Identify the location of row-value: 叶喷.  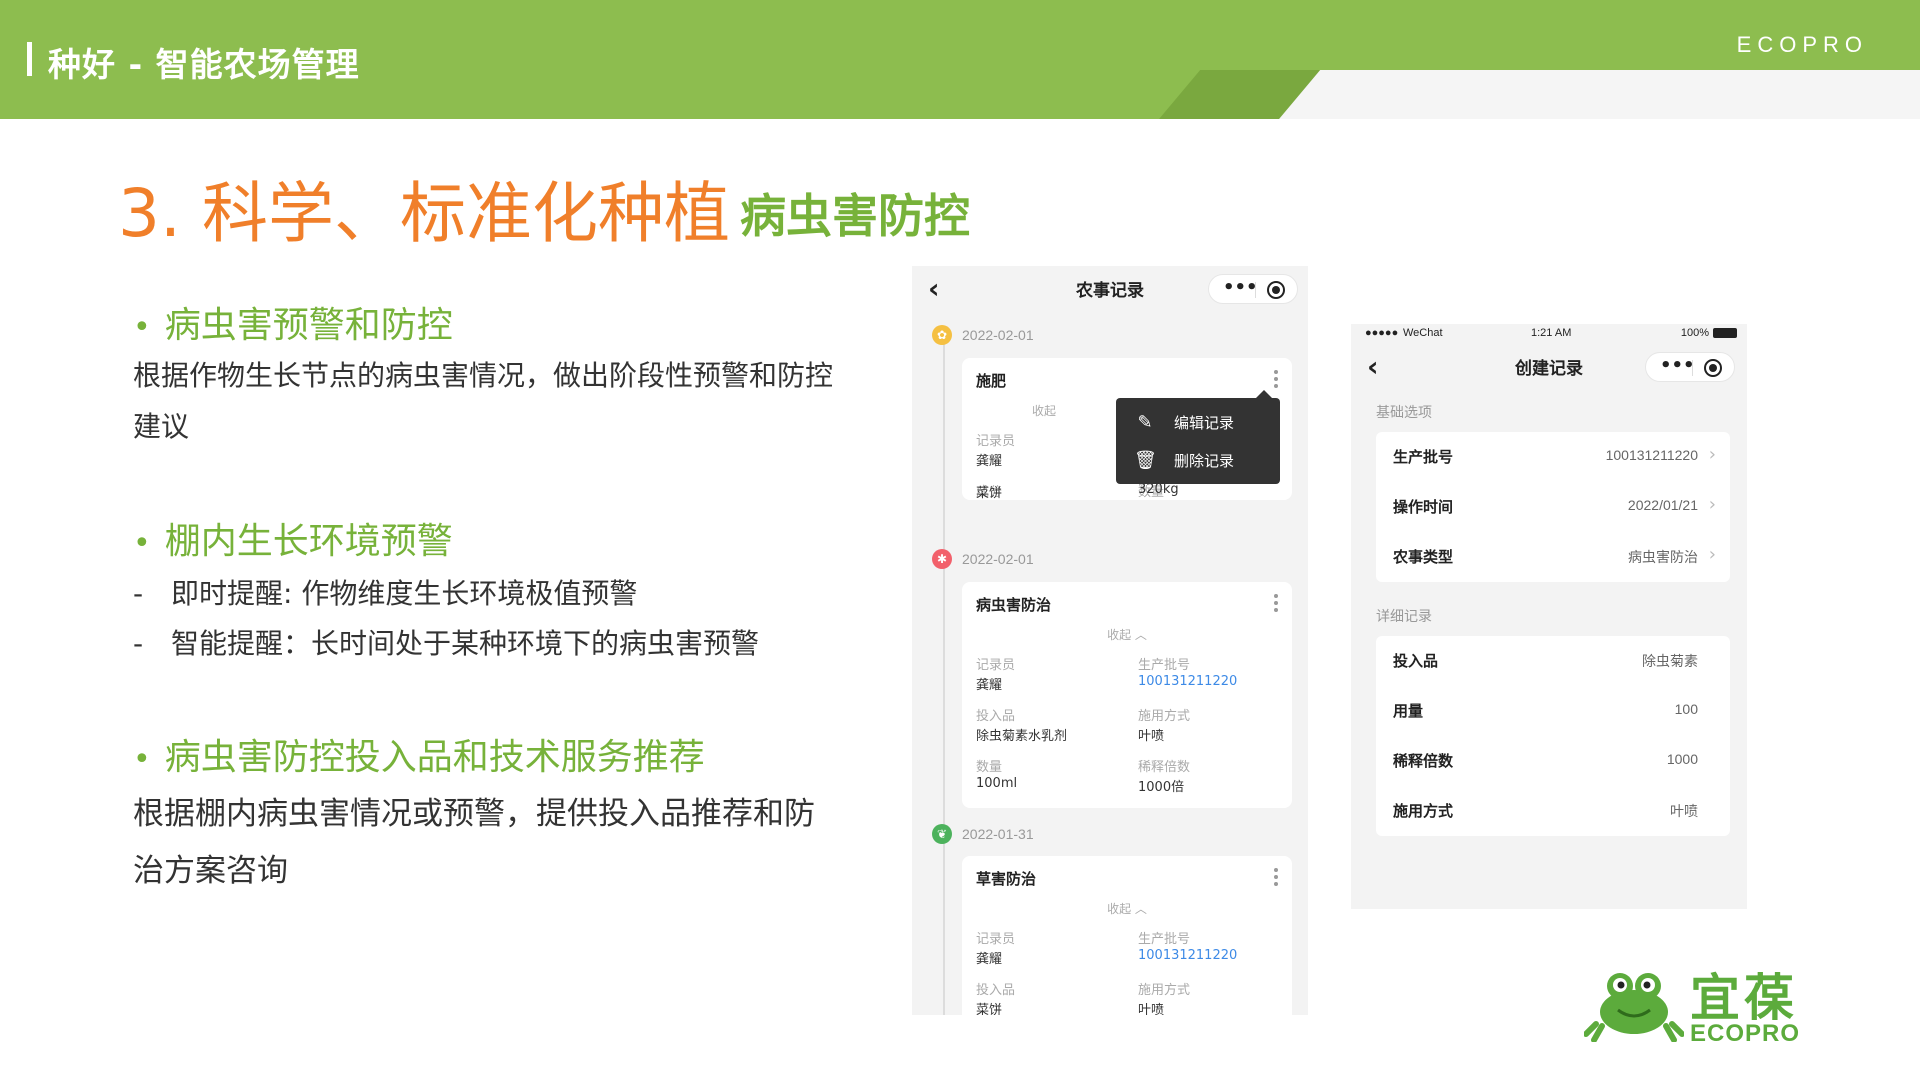
(1684, 812).